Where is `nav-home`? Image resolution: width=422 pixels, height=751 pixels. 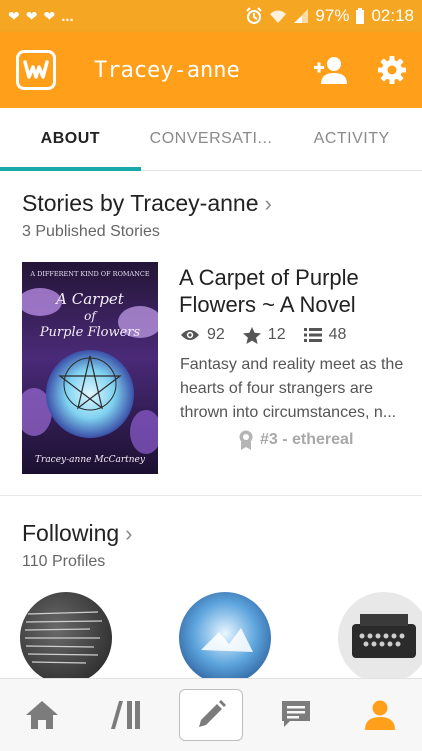 nav-home is located at coordinates (42, 715).